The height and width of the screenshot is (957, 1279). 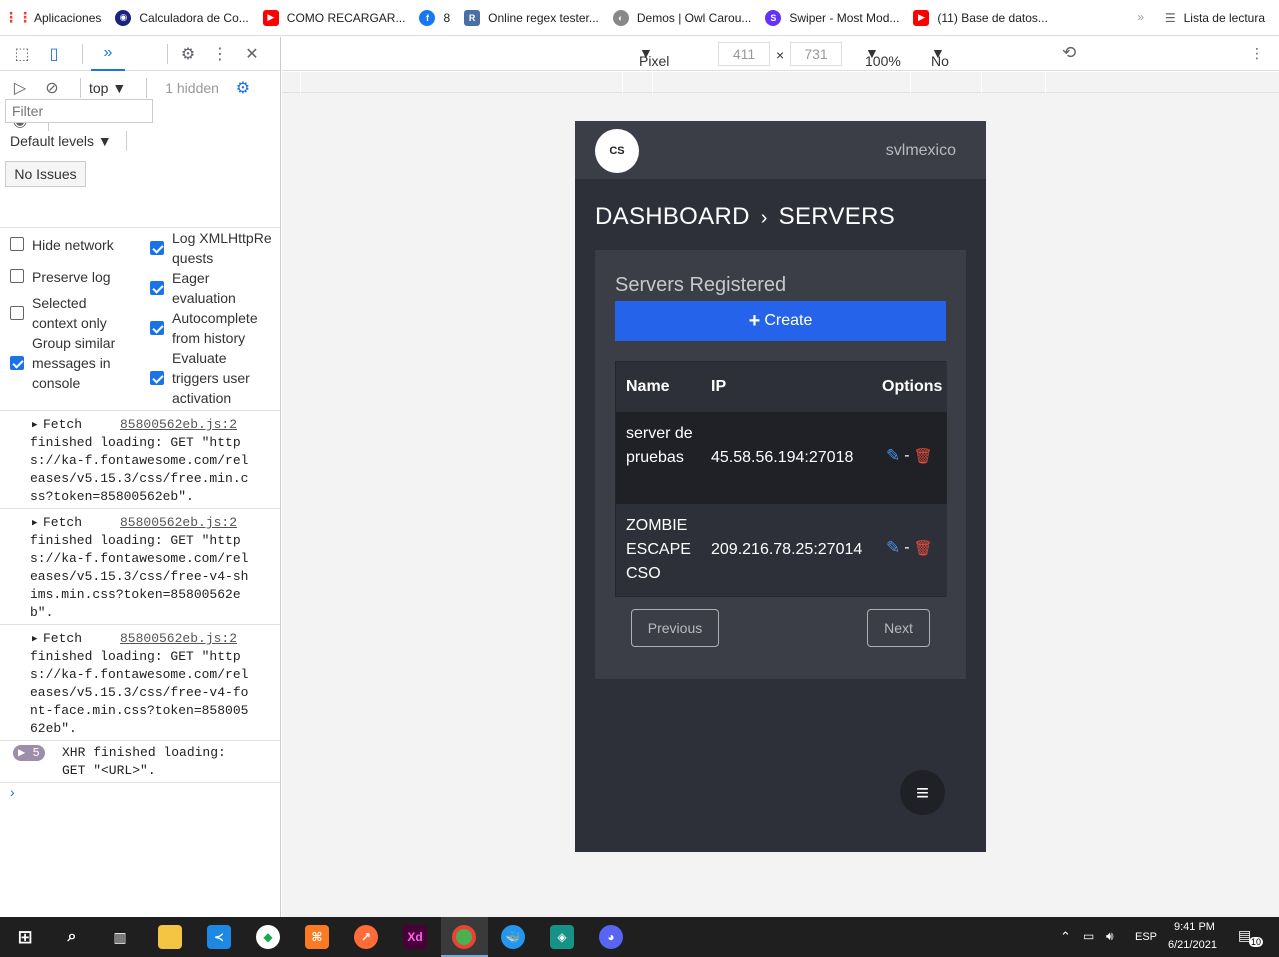 I want to click on eager-eval-checkbox, so click(x=157, y=288).